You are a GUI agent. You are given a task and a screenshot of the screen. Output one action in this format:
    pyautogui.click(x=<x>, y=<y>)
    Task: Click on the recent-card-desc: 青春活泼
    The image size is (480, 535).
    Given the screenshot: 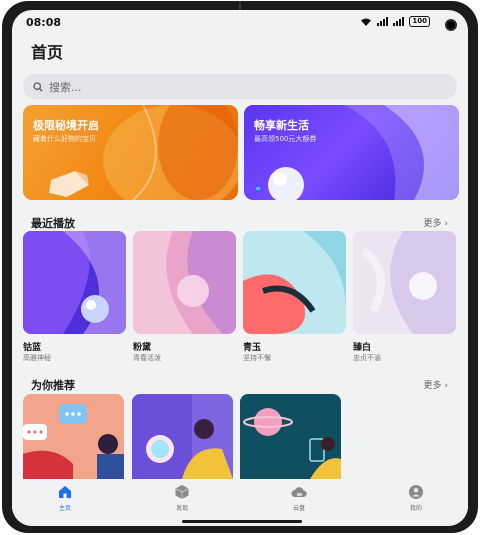 What is the action you would take?
    pyautogui.click(x=147, y=358)
    